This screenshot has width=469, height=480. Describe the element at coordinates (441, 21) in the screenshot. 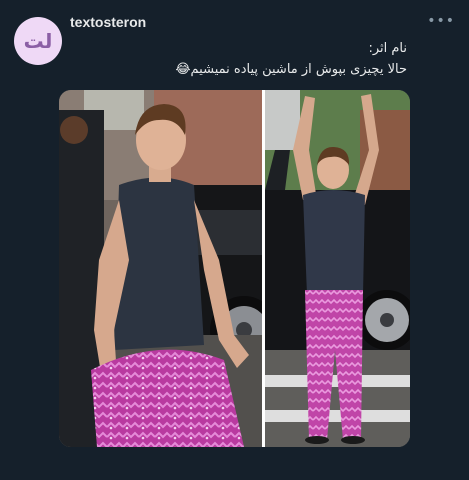

I see `more-horizontal-icon: •••` at that location.